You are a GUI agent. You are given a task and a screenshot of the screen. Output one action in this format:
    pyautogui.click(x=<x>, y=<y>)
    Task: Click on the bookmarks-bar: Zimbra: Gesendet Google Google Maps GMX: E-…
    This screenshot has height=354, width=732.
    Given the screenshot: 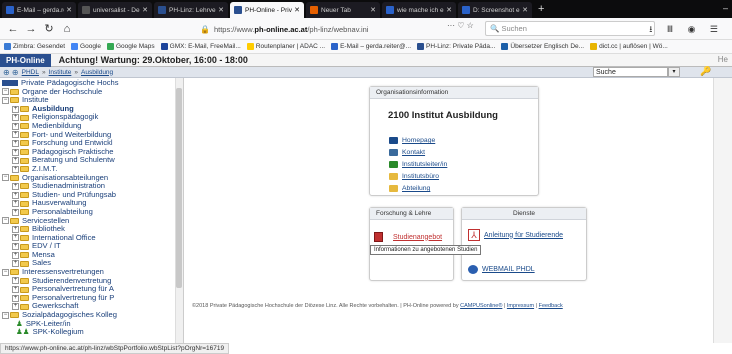 What is the action you would take?
    pyautogui.click(x=366, y=47)
    